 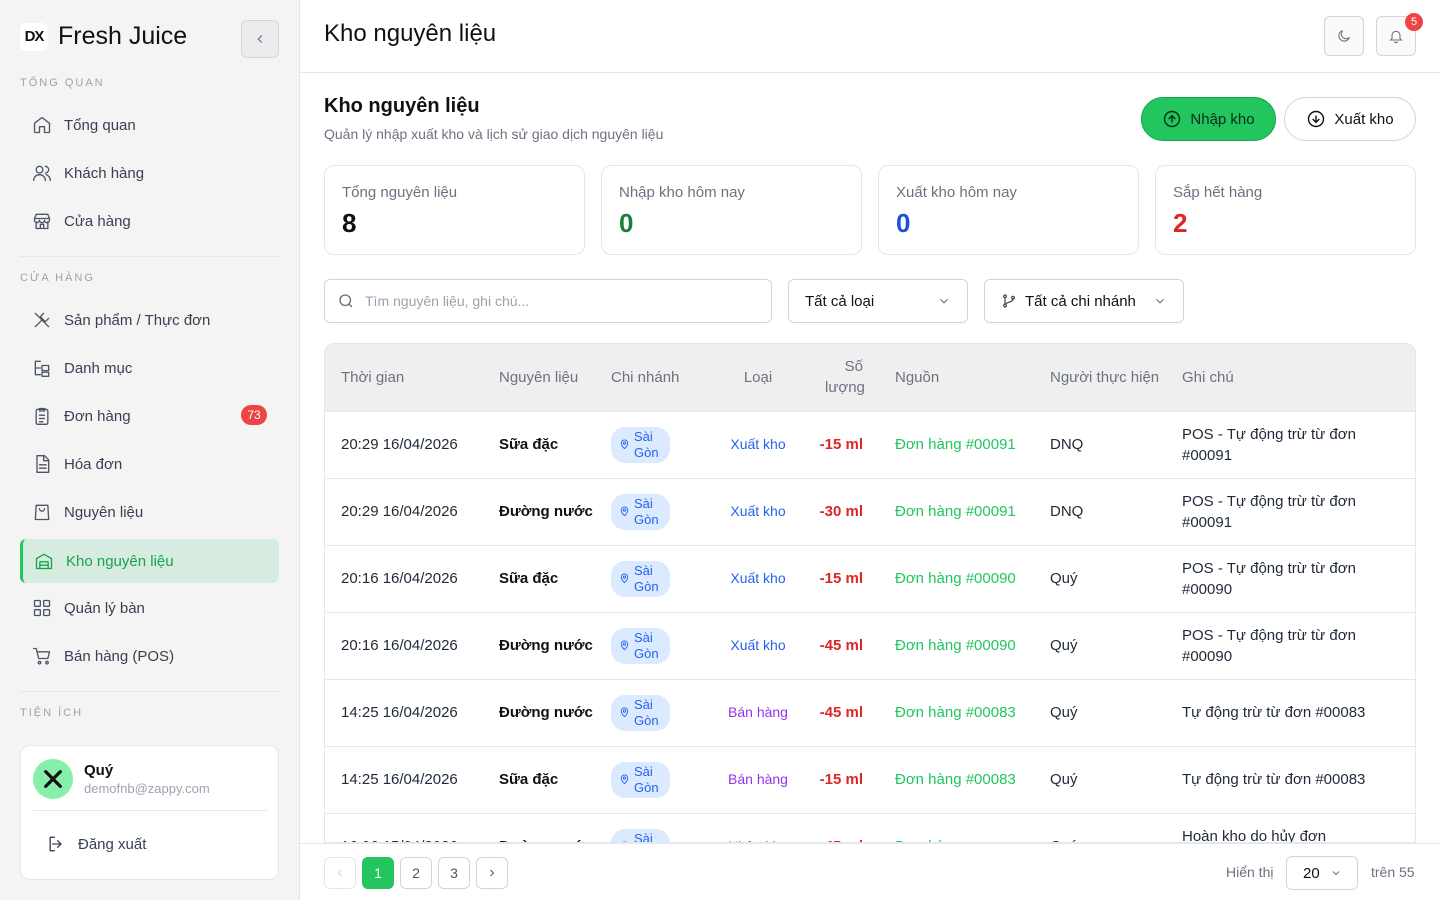 I want to click on cell-note: POS - Tự động trừ từ đơn #00090, so click(x=1269, y=645).